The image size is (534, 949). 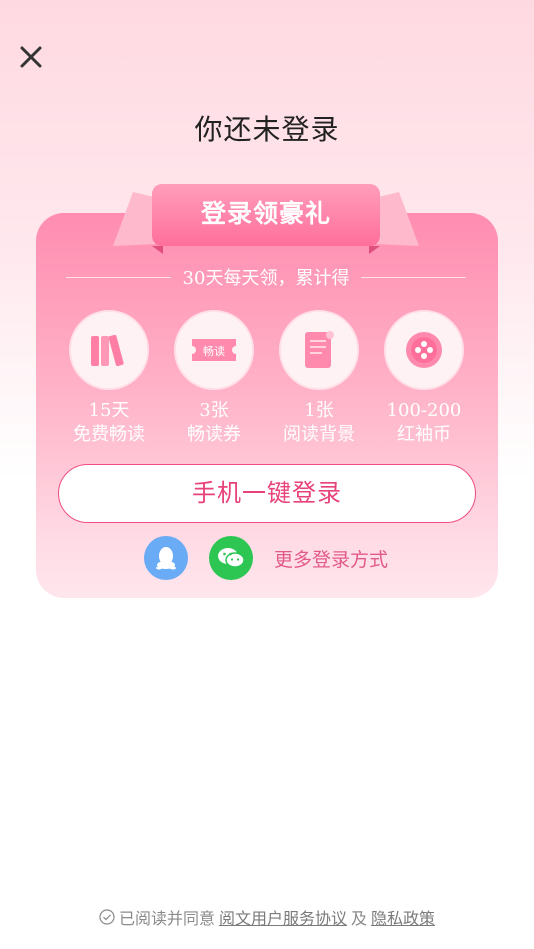 I want to click on ticket-icon: 畅读, so click(x=214, y=350).